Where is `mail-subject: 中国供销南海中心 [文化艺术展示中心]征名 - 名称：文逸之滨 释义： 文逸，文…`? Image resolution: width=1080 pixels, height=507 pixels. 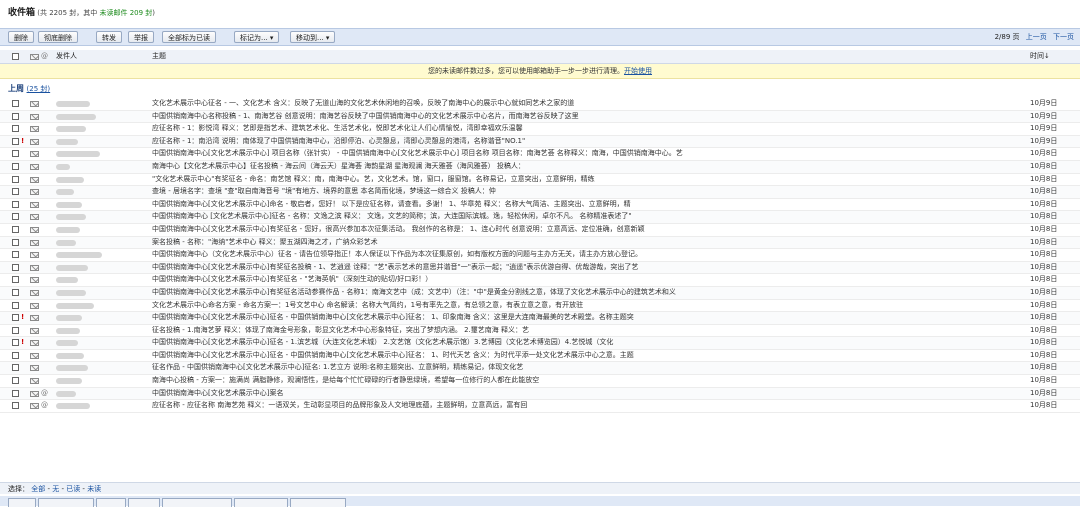 mail-subject: 中国供销南海中心 [文化艺术展示中心]征名 - 名称：文逸之滨 释义： 文逸，文… is located at coordinates (592, 217).